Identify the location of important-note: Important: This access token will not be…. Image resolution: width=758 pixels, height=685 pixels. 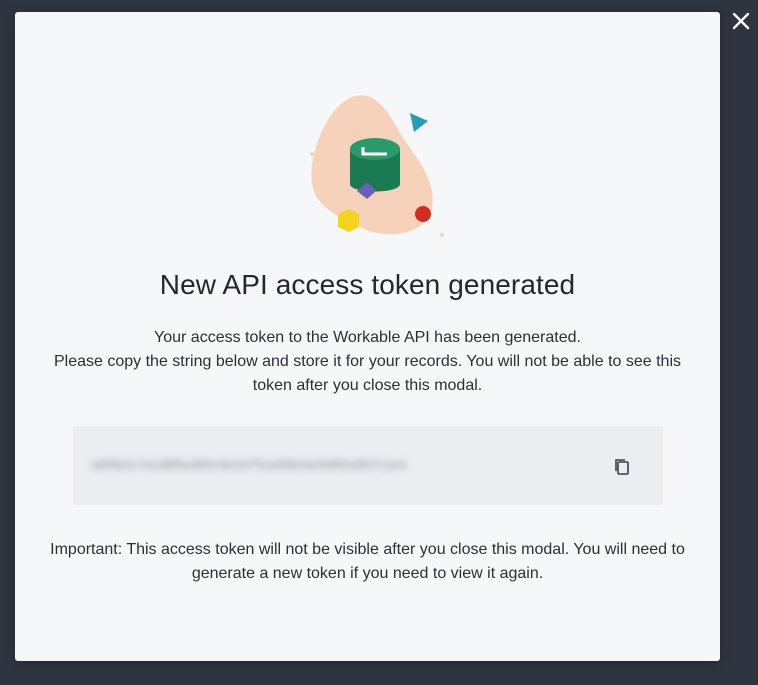
(367, 561).